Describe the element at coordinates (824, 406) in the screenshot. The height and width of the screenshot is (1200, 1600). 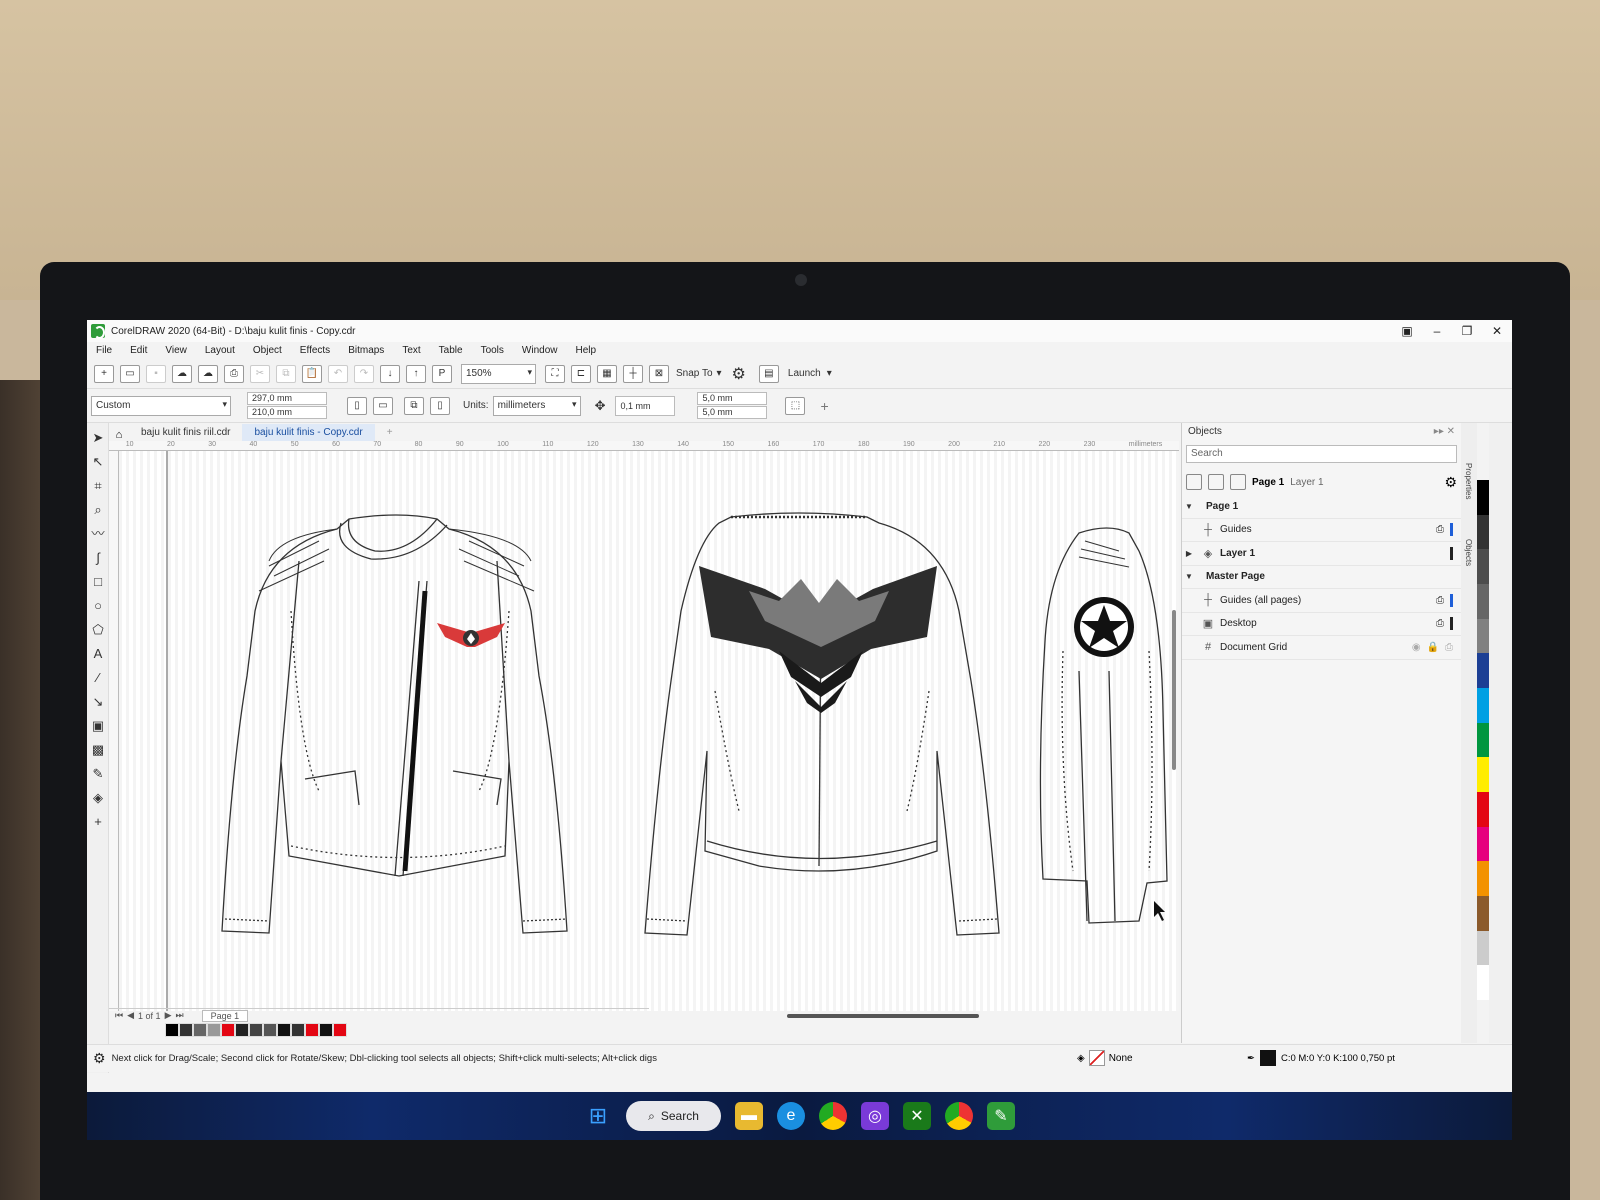
I see `add-toolbar-icon: +` at that location.